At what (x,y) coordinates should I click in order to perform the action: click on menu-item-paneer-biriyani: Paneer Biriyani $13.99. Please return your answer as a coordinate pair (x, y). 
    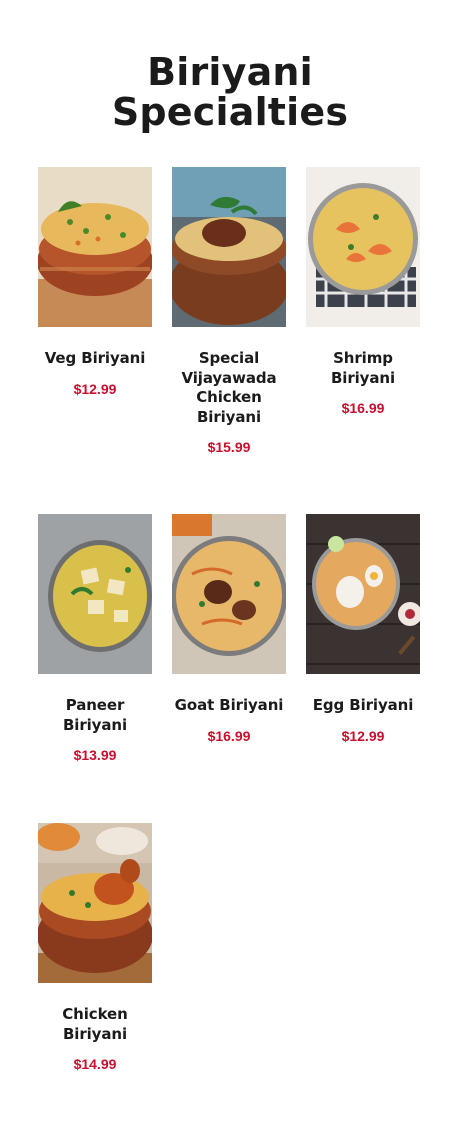
    Looking at the image, I should click on (95, 639).